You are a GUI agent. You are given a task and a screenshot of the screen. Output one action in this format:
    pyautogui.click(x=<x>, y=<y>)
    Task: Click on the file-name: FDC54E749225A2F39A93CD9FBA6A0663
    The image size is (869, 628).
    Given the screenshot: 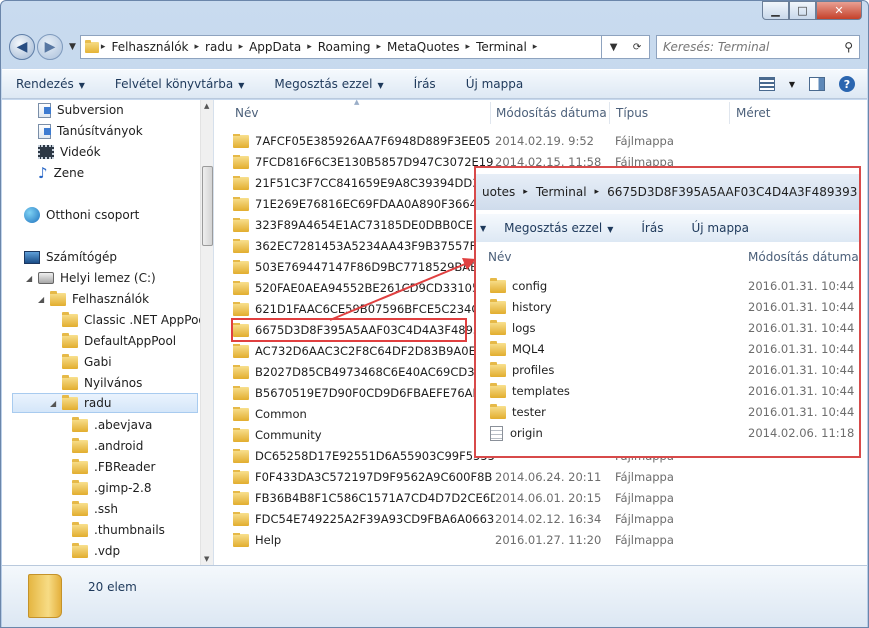 What is the action you would take?
    pyautogui.click(x=375, y=519)
    